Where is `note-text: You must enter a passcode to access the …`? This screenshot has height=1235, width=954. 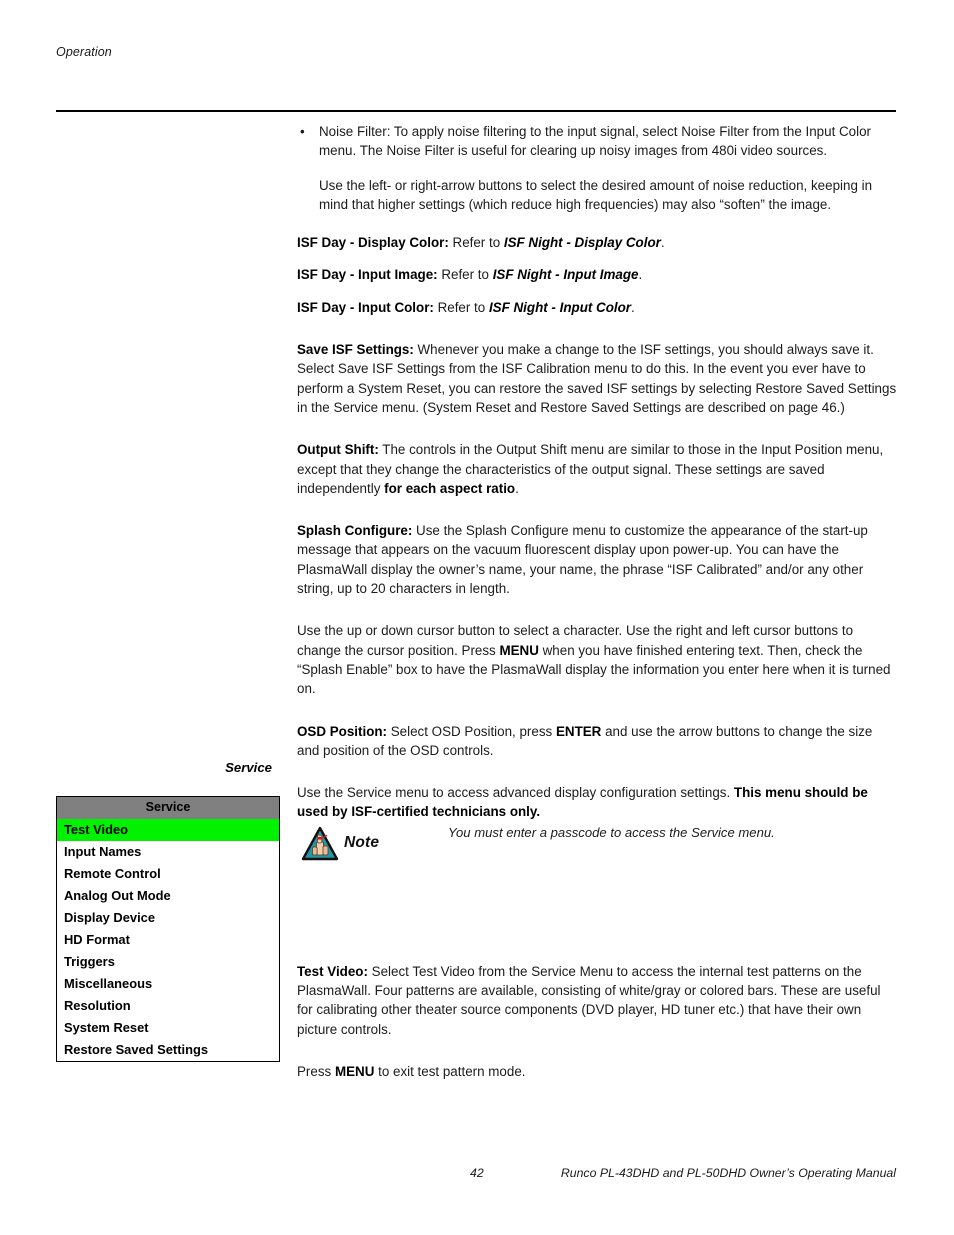
note-text: You must enter a passcode to access the … is located at coordinates (611, 832).